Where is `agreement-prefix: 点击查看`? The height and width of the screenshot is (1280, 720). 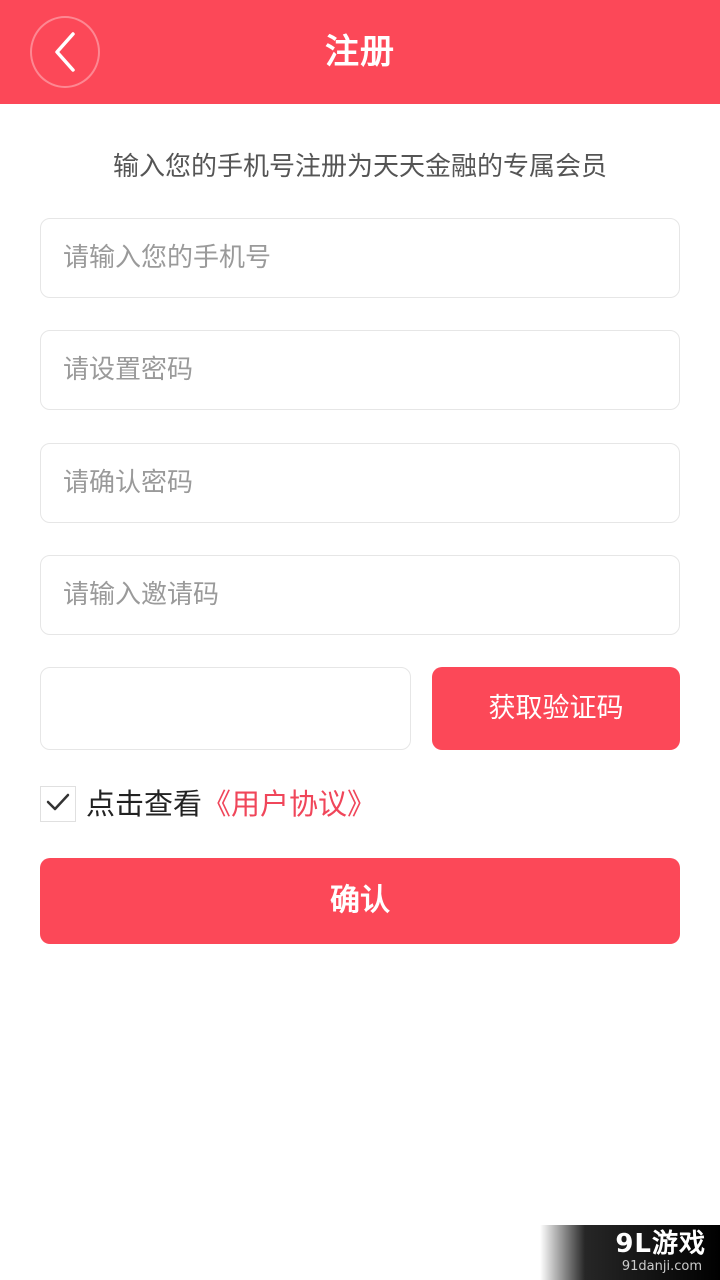
agreement-prefix: 点击查看 is located at coordinates (144, 804).